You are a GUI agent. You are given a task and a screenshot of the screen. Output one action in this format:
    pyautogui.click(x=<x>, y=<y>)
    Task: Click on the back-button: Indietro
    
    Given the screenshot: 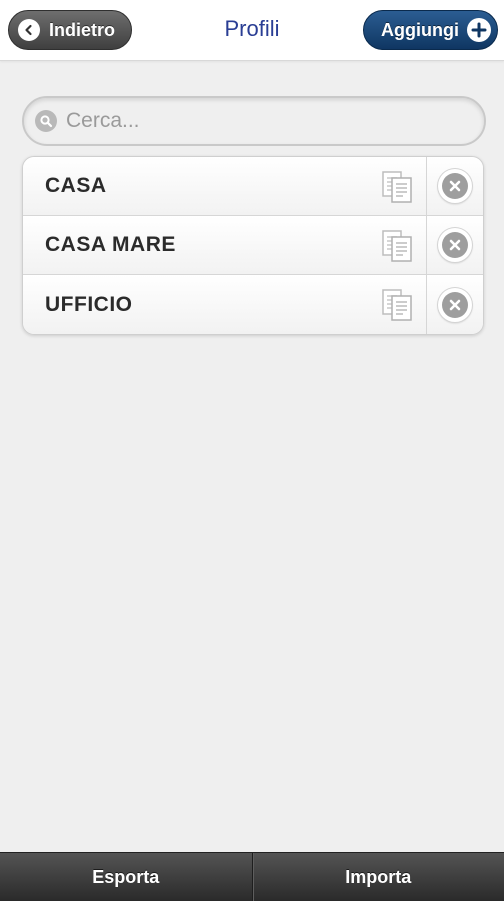 What is the action you would take?
    pyautogui.click(x=70, y=30)
    